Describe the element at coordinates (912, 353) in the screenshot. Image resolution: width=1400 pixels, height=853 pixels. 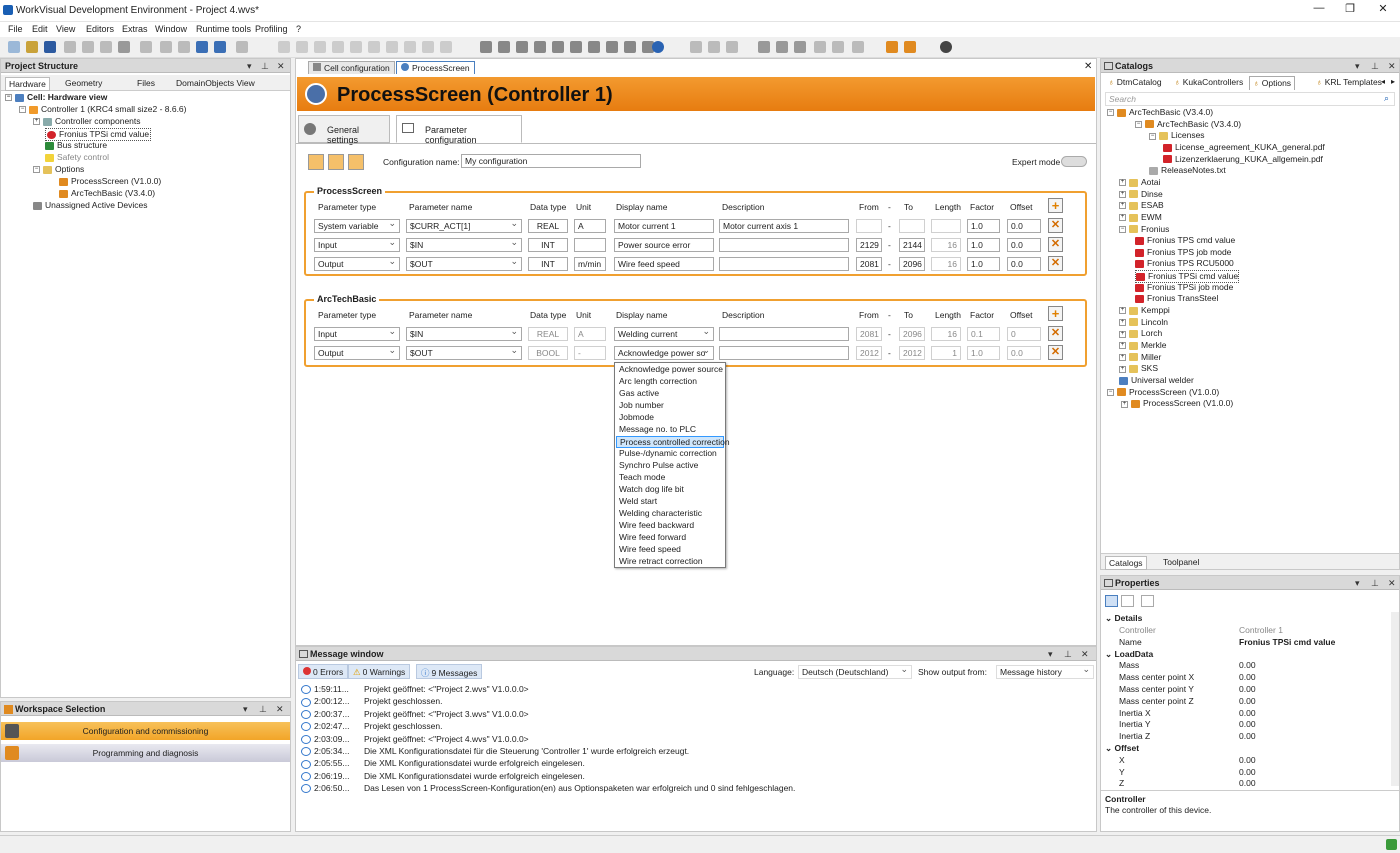
I see `to-field: 2012` at that location.